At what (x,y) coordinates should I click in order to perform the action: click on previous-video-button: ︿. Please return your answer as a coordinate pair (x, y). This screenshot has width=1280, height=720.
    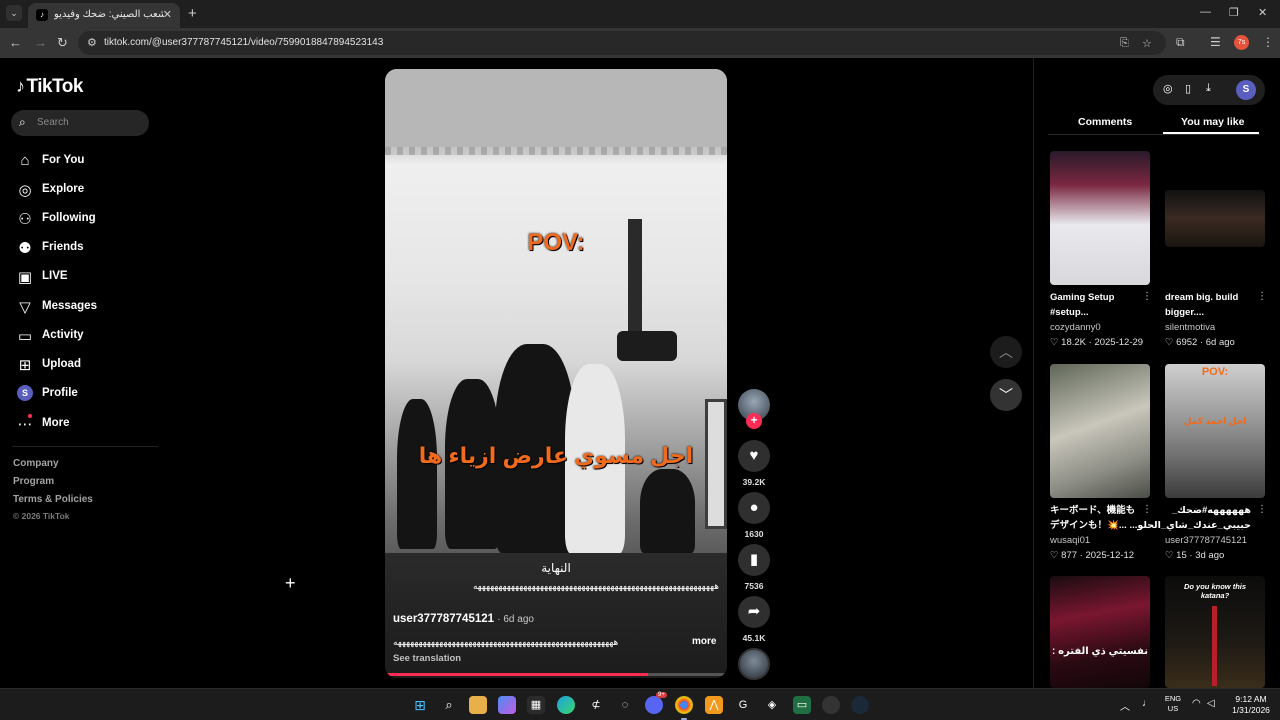
    Looking at the image, I should click on (1006, 352).